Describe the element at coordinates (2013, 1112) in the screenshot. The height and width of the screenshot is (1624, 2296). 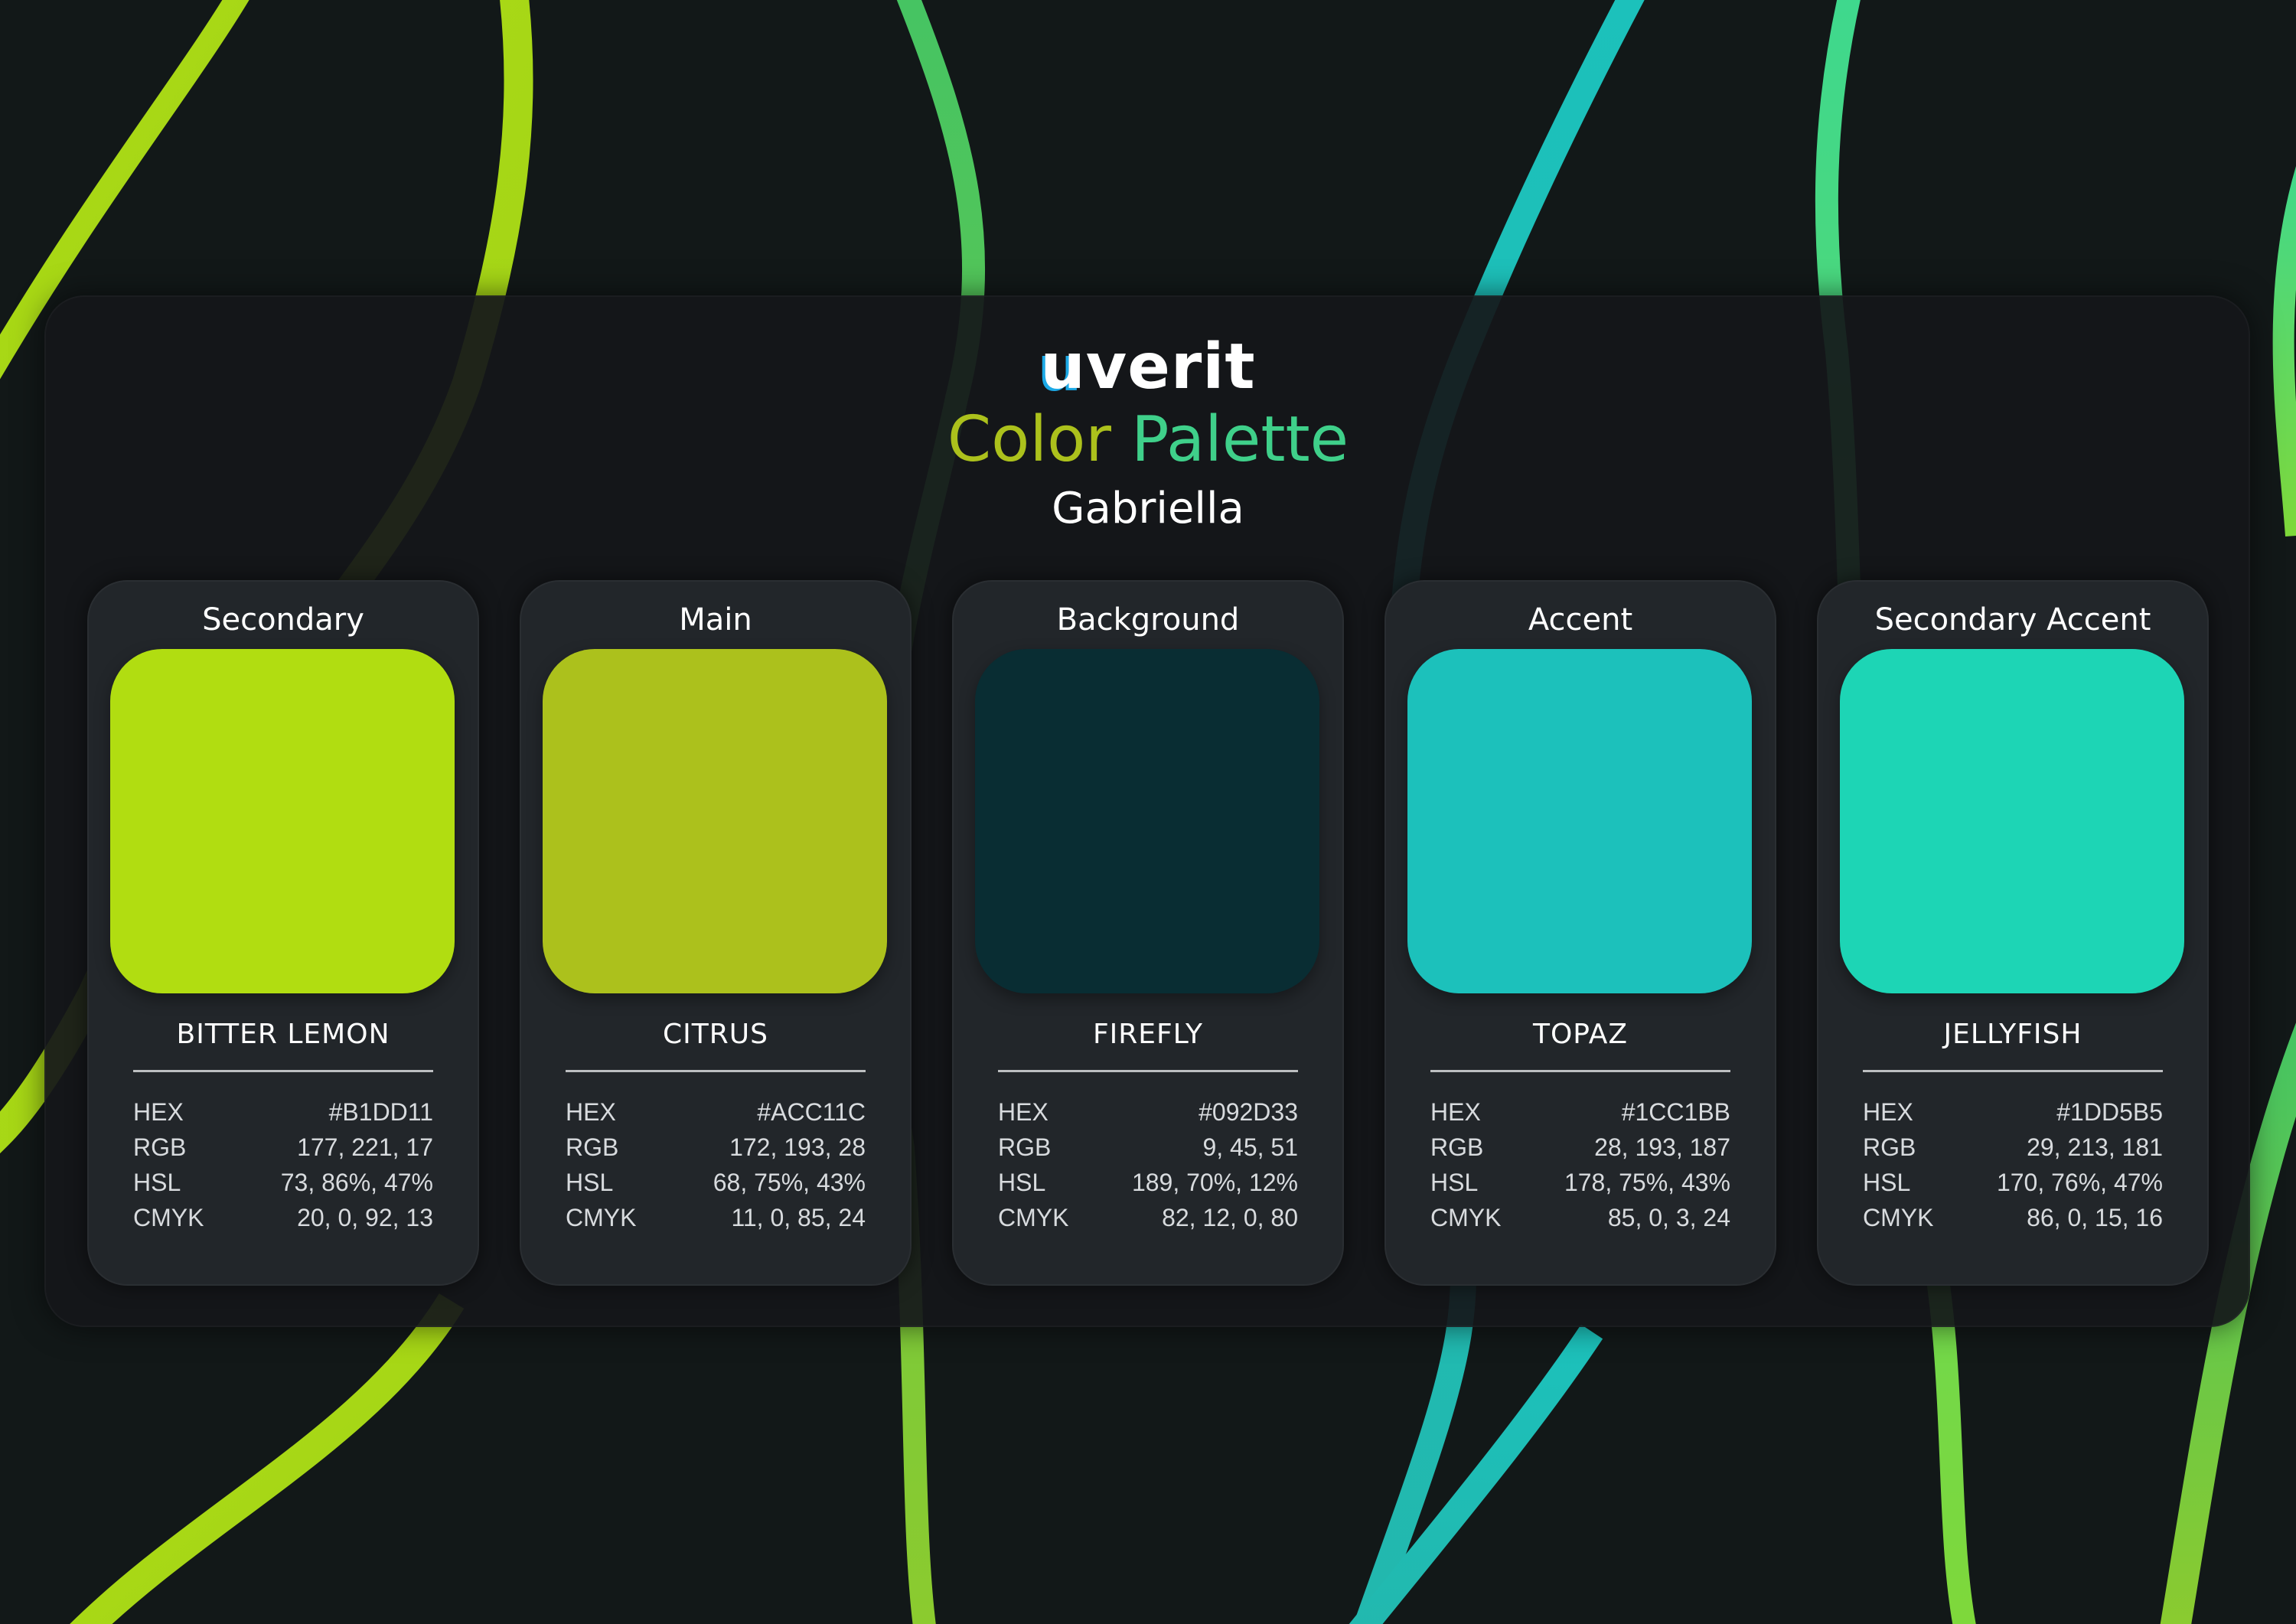
I see `hex-row: HEX #1DD5B5` at that location.